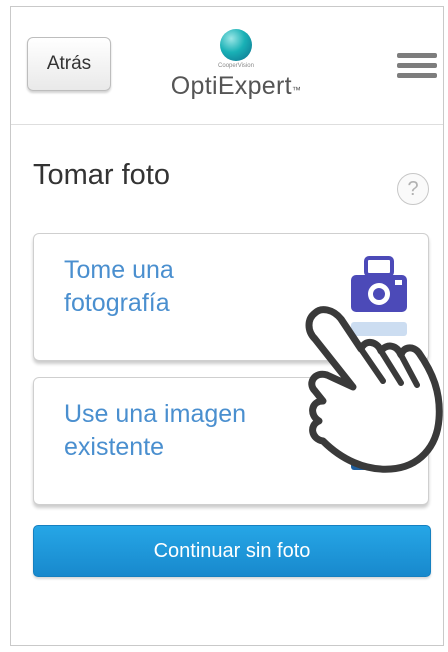 The width and height of the screenshot is (448, 652). What do you see at coordinates (119, 286) in the screenshot?
I see `take-photo-label: Tome una fotografía` at bounding box center [119, 286].